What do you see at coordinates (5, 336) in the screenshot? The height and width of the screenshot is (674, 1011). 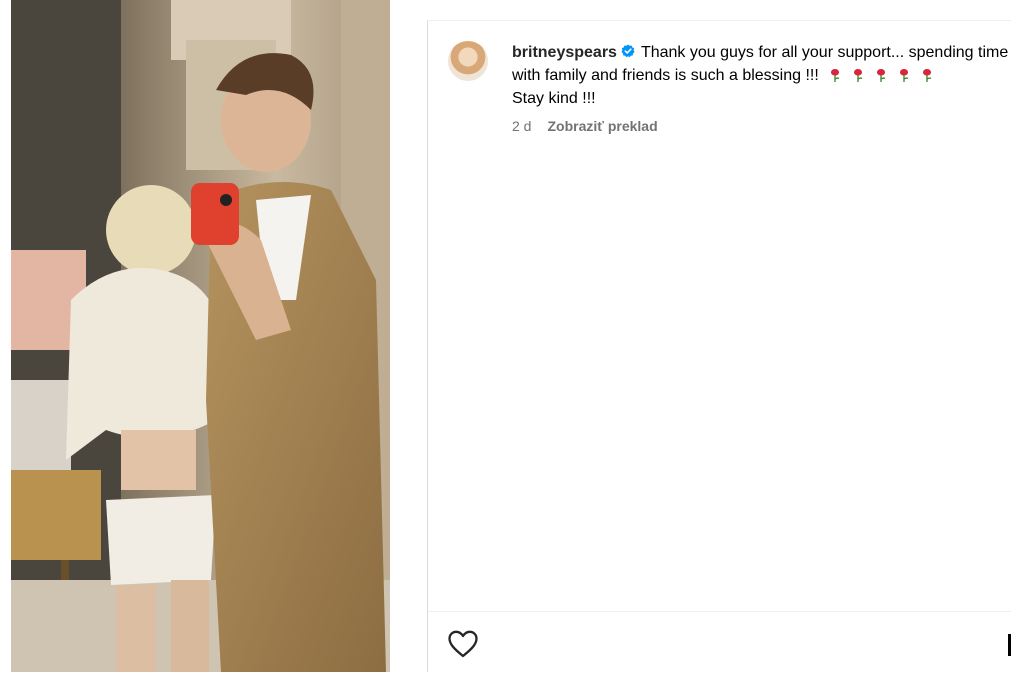 I see `page-margin` at bounding box center [5, 336].